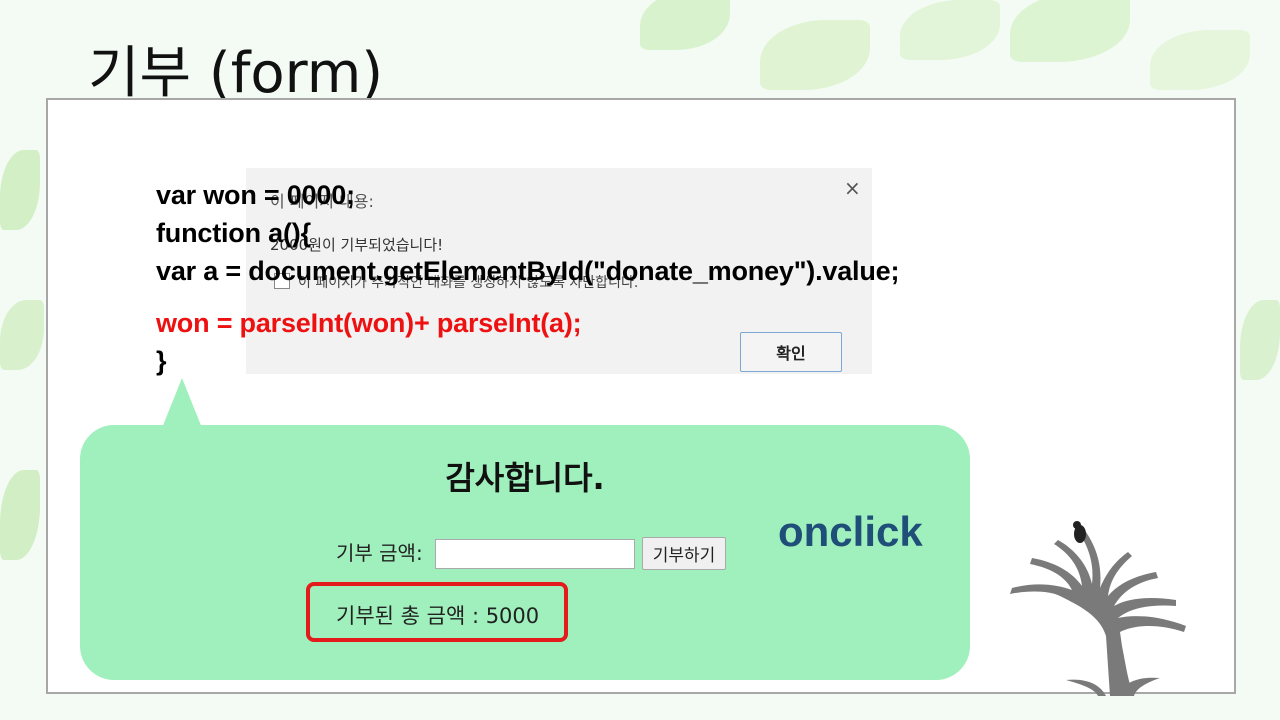 This screenshot has height=720, width=1280. Describe the element at coordinates (1079, 532) in the screenshot. I see `bird-icon` at that location.